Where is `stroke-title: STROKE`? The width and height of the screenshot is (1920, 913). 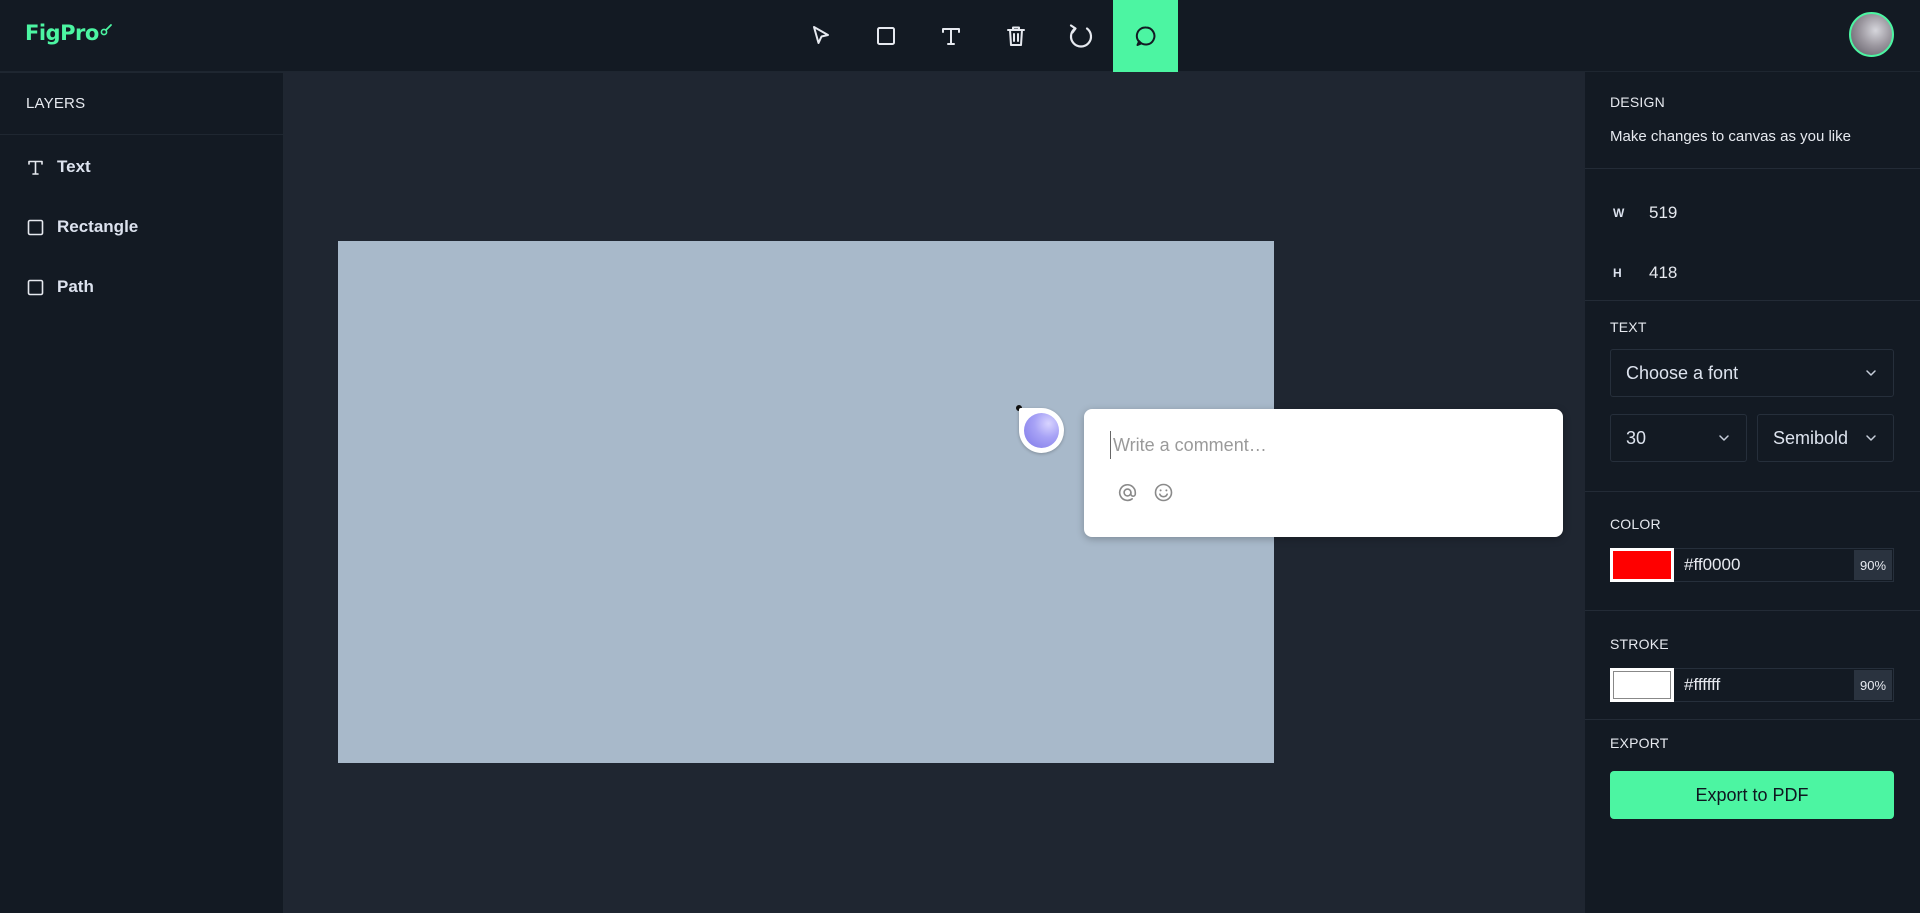 stroke-title: STROKE is located at coordinates (1639, 644).